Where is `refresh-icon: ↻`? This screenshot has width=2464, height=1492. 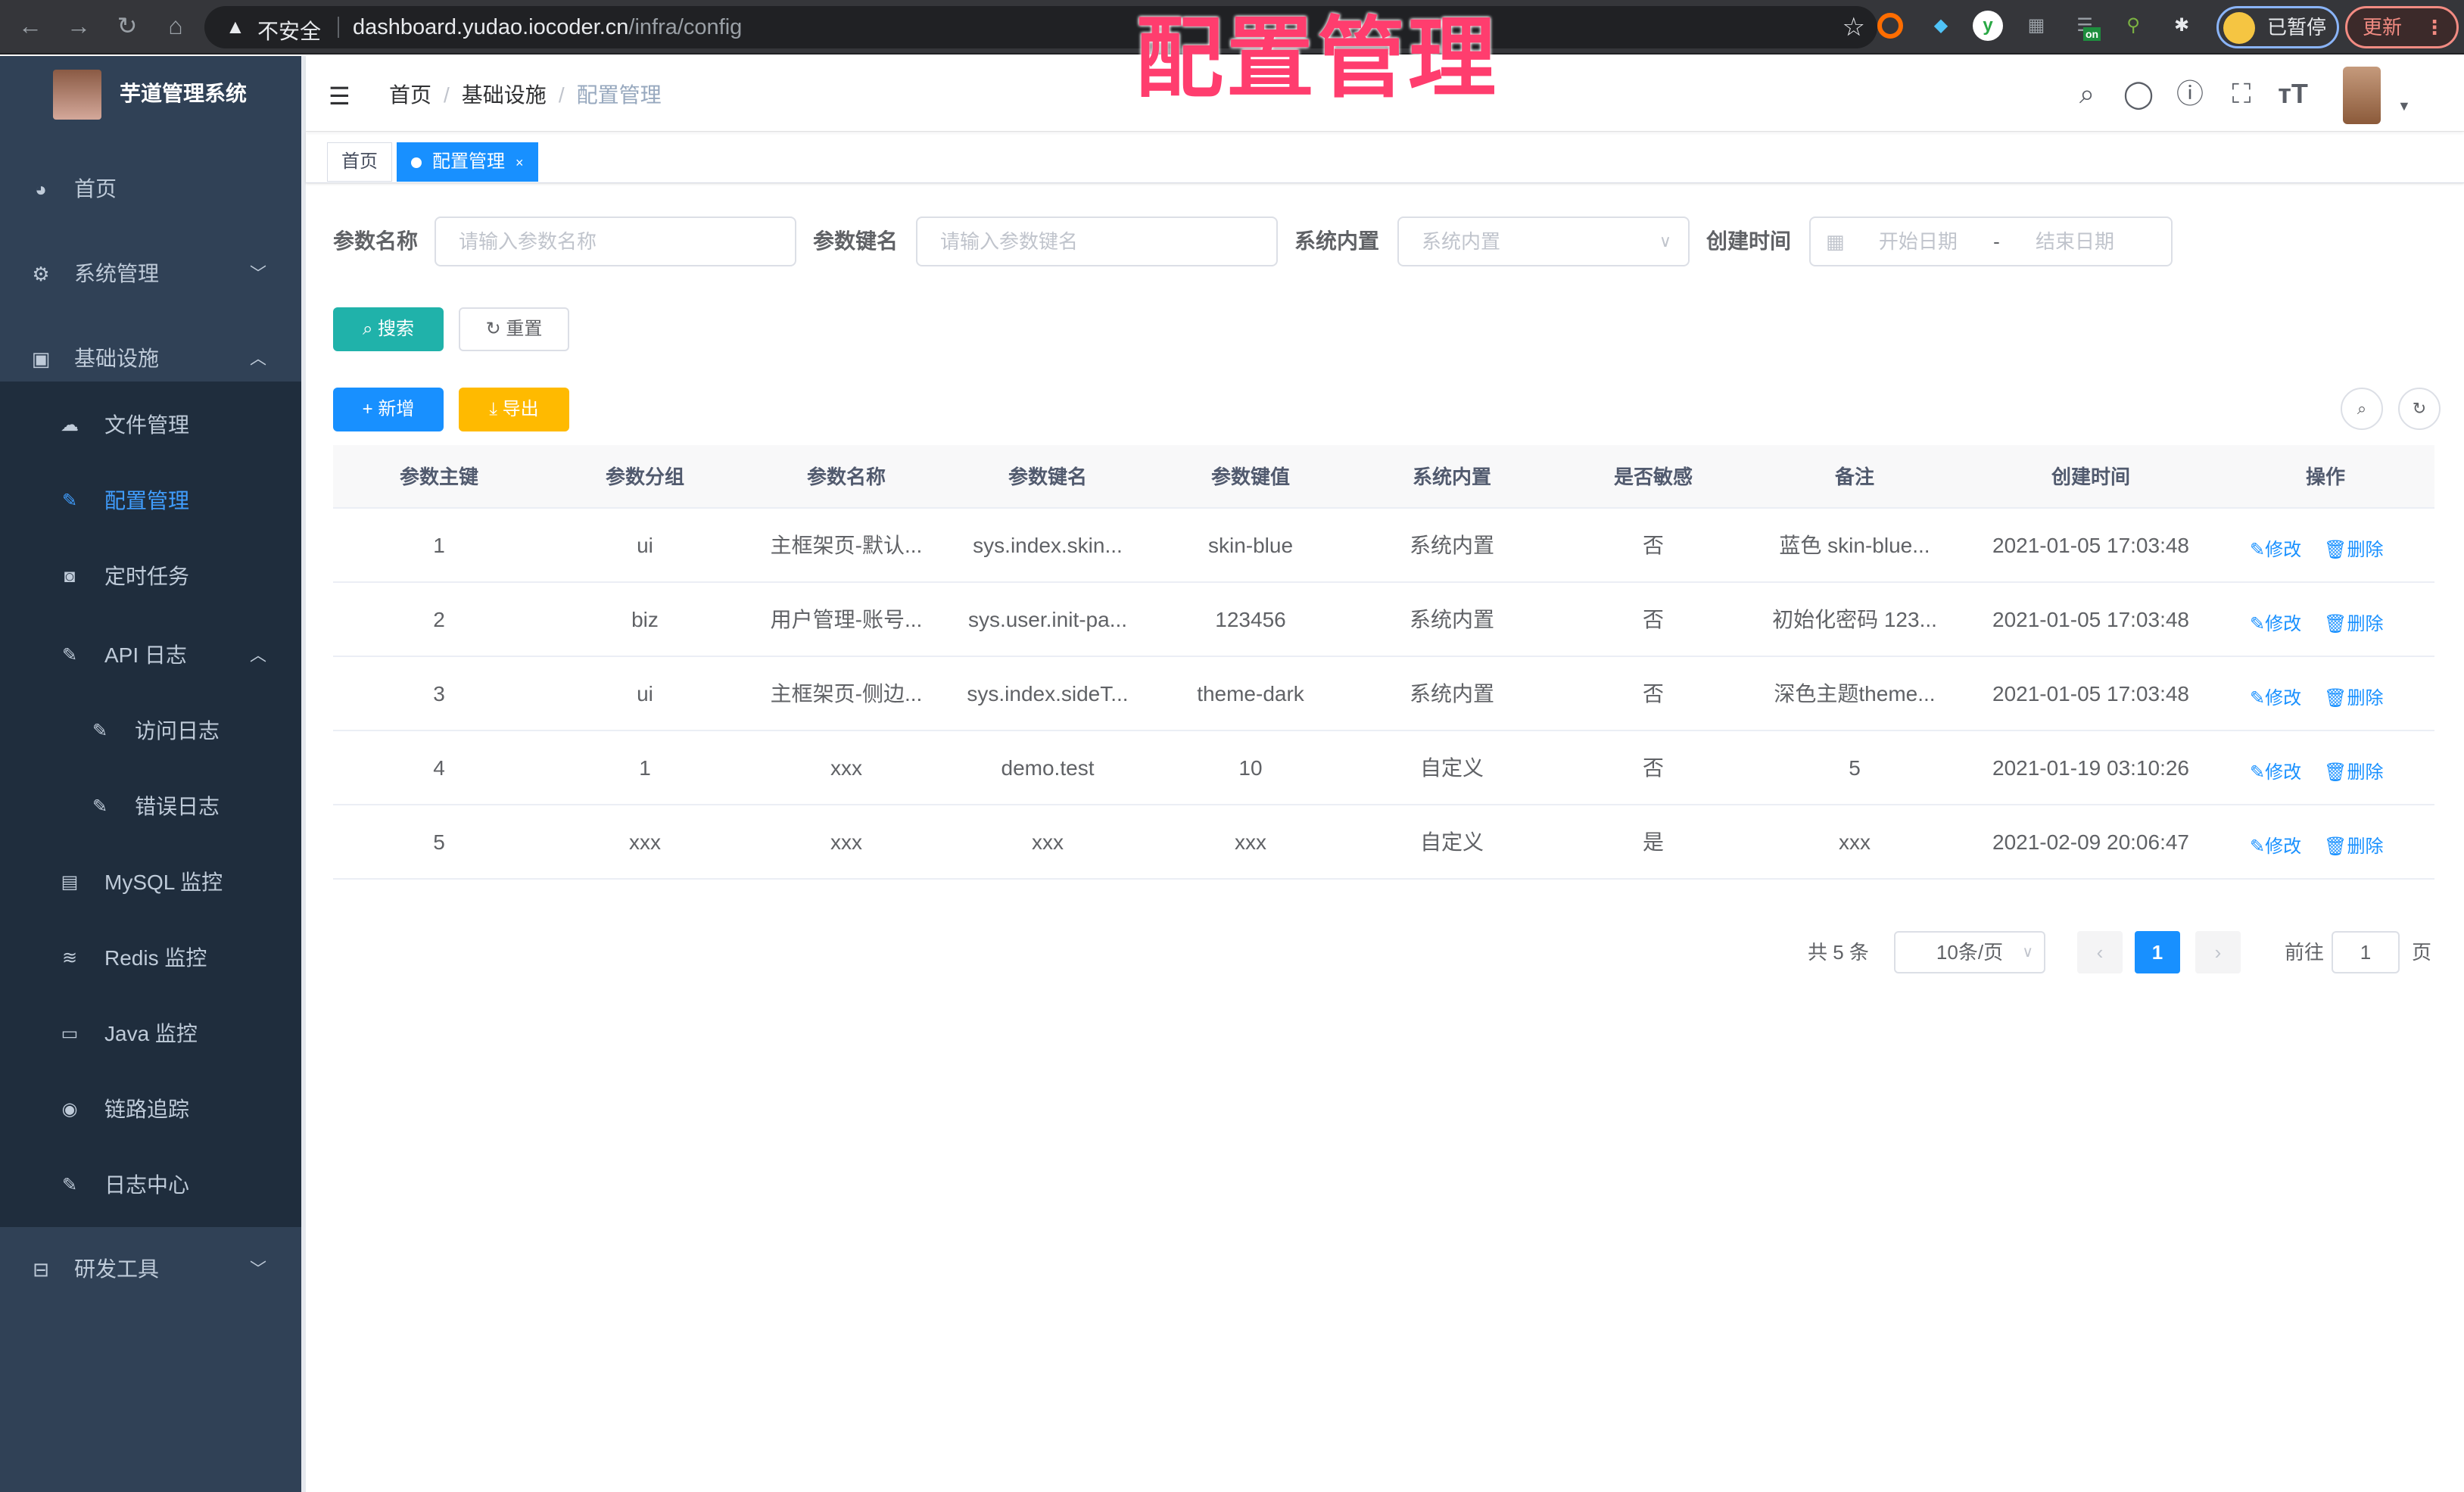
refresh-icon: ↻ is located at coordinates (2419, 408).